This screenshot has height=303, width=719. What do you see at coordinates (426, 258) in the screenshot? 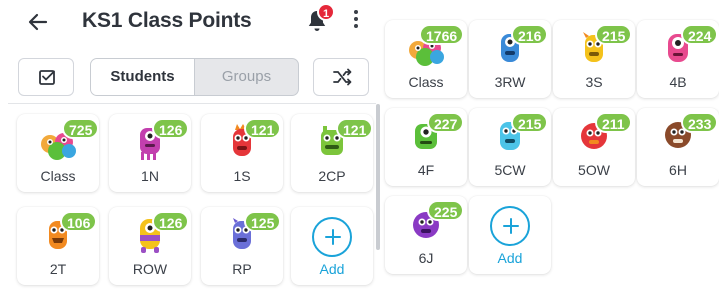
I see `group-label: 6J` at bounding box center [426, 258].